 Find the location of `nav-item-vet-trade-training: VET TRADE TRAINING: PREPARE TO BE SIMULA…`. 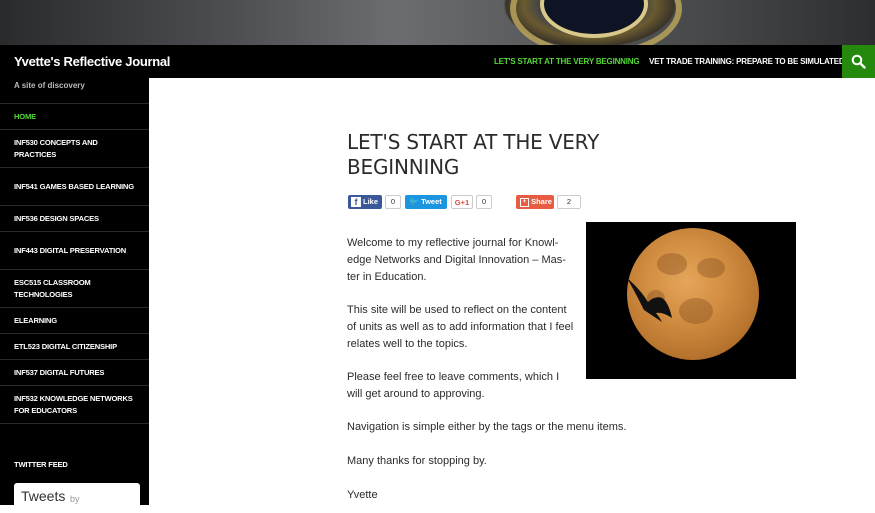

nav-item-vet-trade-training: VET TRADE TRAINING: PREPARE TO BE SIMULA… is located at coordinates (748, 61).